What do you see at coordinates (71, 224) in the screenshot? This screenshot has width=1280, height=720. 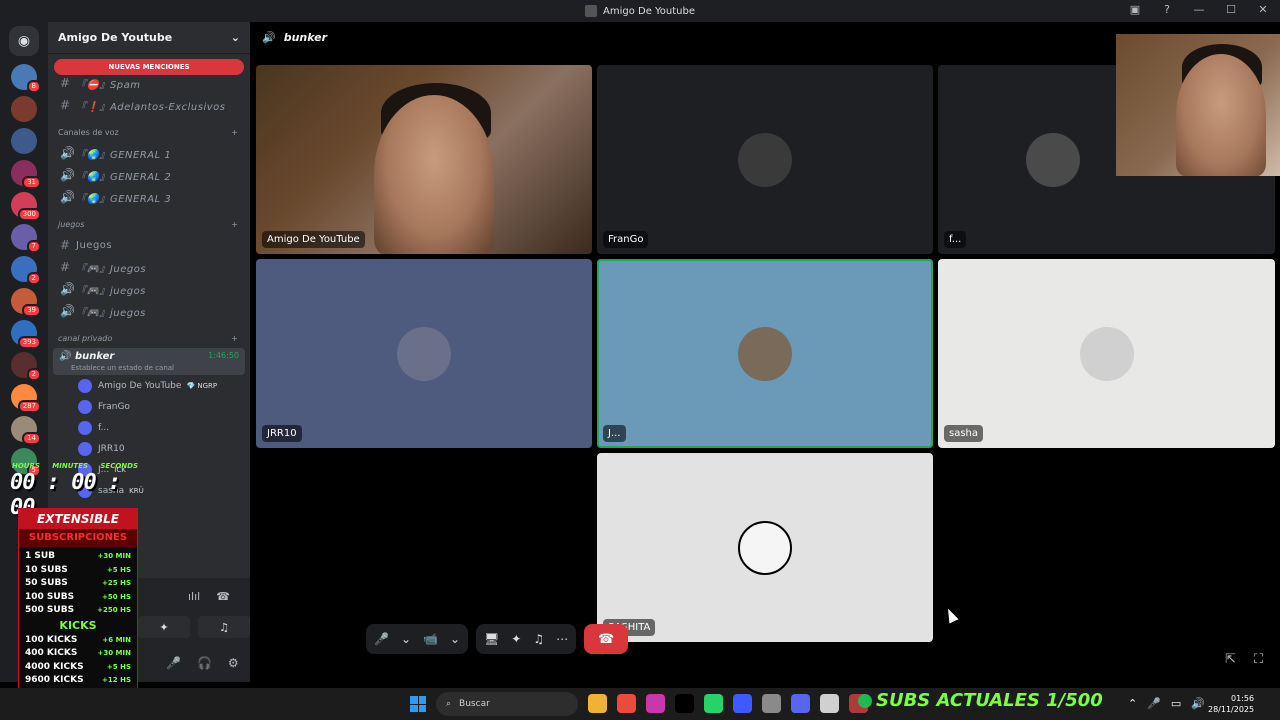 I see `category-label: juegos` at bounding box center [71, 224].